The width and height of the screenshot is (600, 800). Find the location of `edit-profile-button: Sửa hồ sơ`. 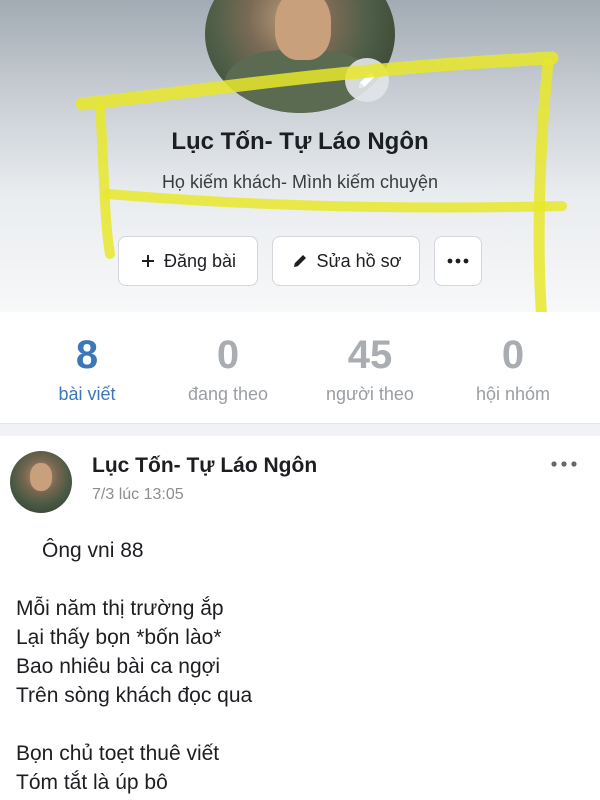

edit-profile-button: Sửa hồ sơ is located at coordinates (346, 261).